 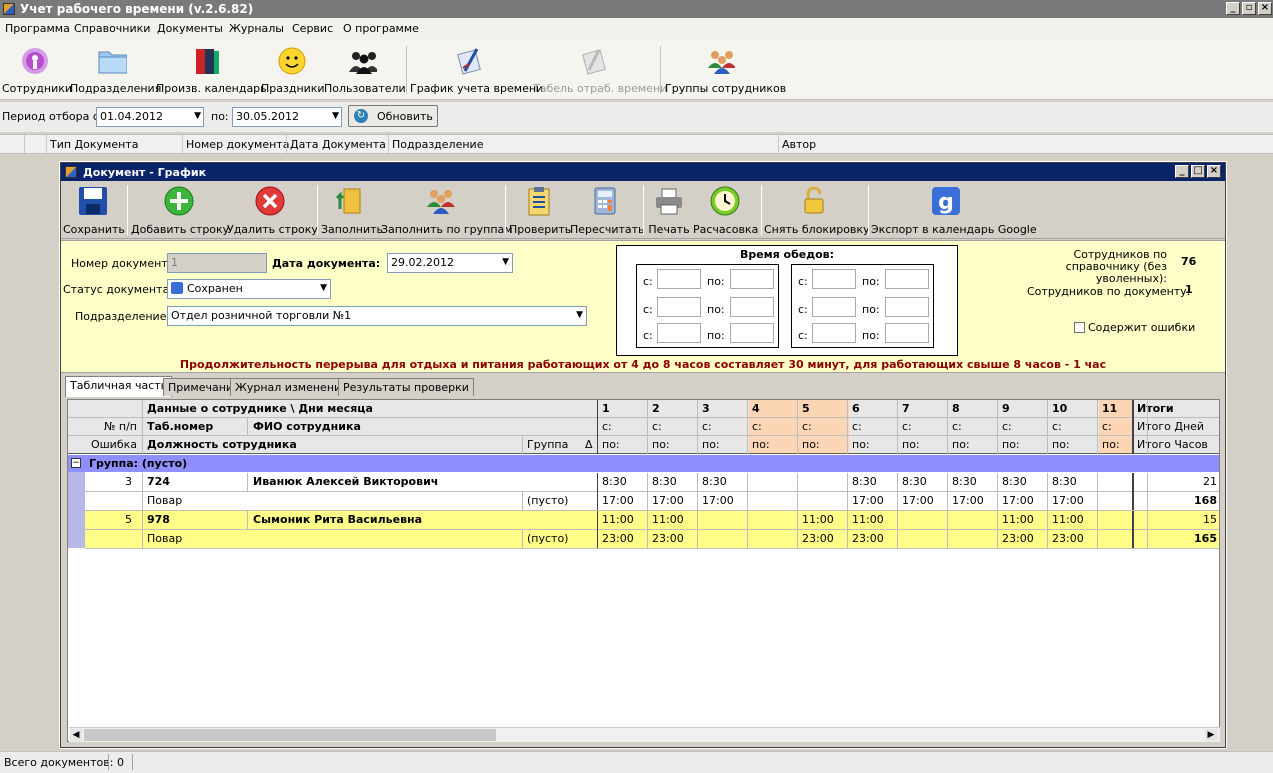 What do you see at coordinates (540, 210) in the screenshot?
I see `check-button: Проверить` at bounding box center [540, 210].